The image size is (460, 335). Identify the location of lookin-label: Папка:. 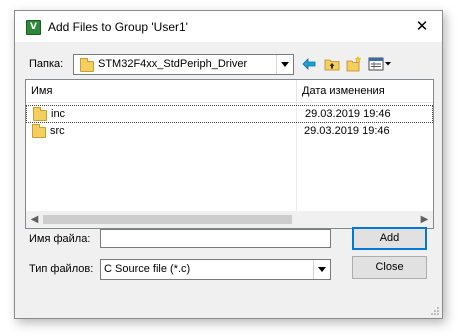
(46, 64).